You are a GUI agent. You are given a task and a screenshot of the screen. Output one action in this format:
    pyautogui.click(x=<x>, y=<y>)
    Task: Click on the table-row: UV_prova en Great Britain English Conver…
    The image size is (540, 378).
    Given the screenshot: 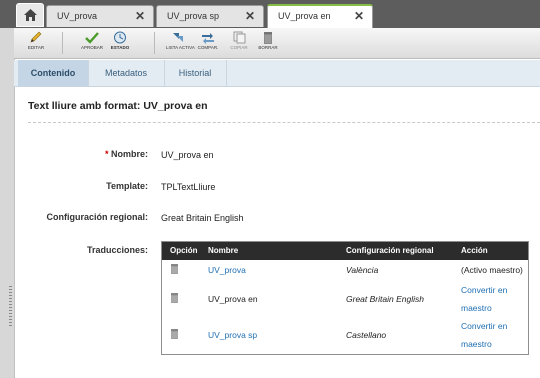 What is the action you would take?
    pyautogui.click(x=345, y=300)
    